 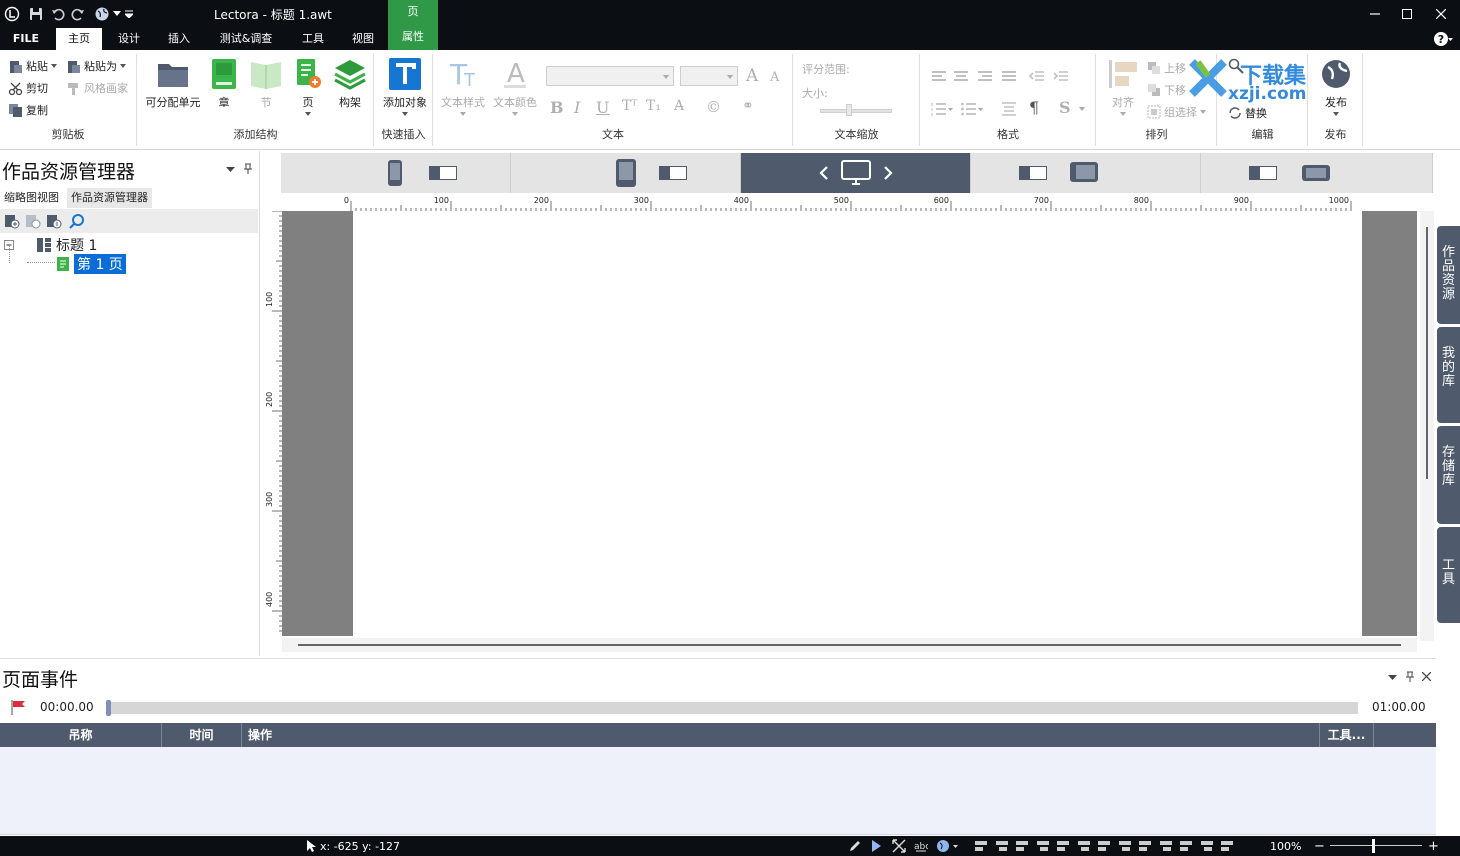 What do you see at coordinates (748, 106) in the screenshot?
I see `link-icon: ⚭` at bounding box center [748, 106].